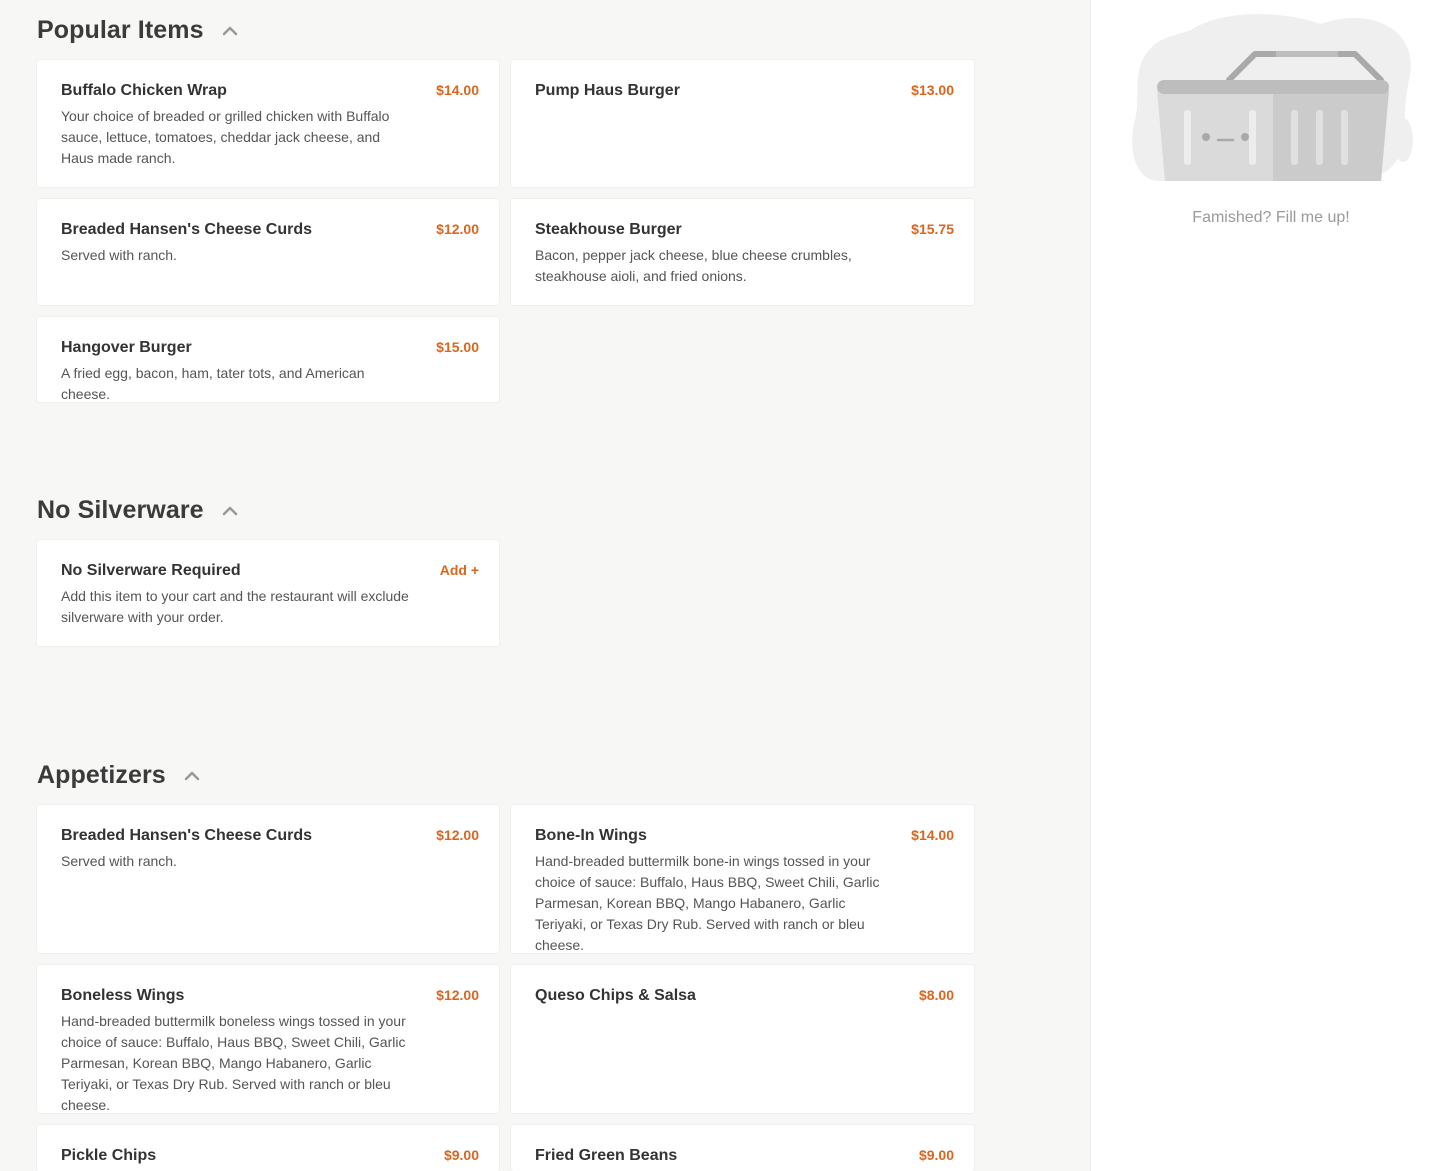 This screenshot has width=1450, height=1171. What do you see at coordinates (742, 1148) in the screenshot?
I see `menu-item-card: Fried Green Beans $9.00` at bounding box center [742, 1148].